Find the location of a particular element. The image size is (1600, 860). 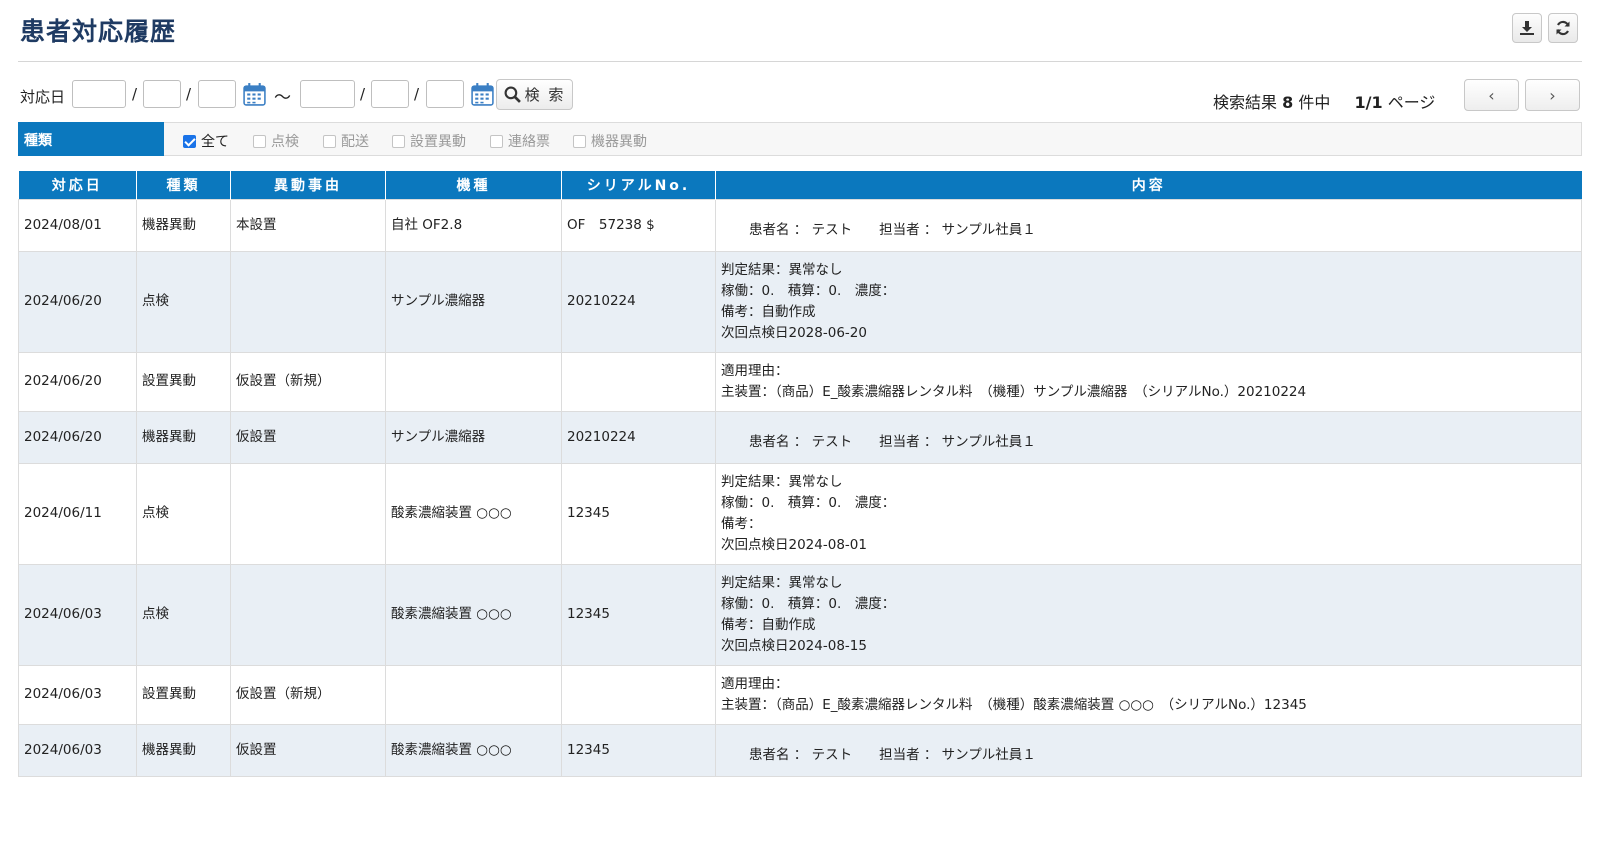

filter-checkbox-install-change: 設置異動 is located at coordinates (429, 141).